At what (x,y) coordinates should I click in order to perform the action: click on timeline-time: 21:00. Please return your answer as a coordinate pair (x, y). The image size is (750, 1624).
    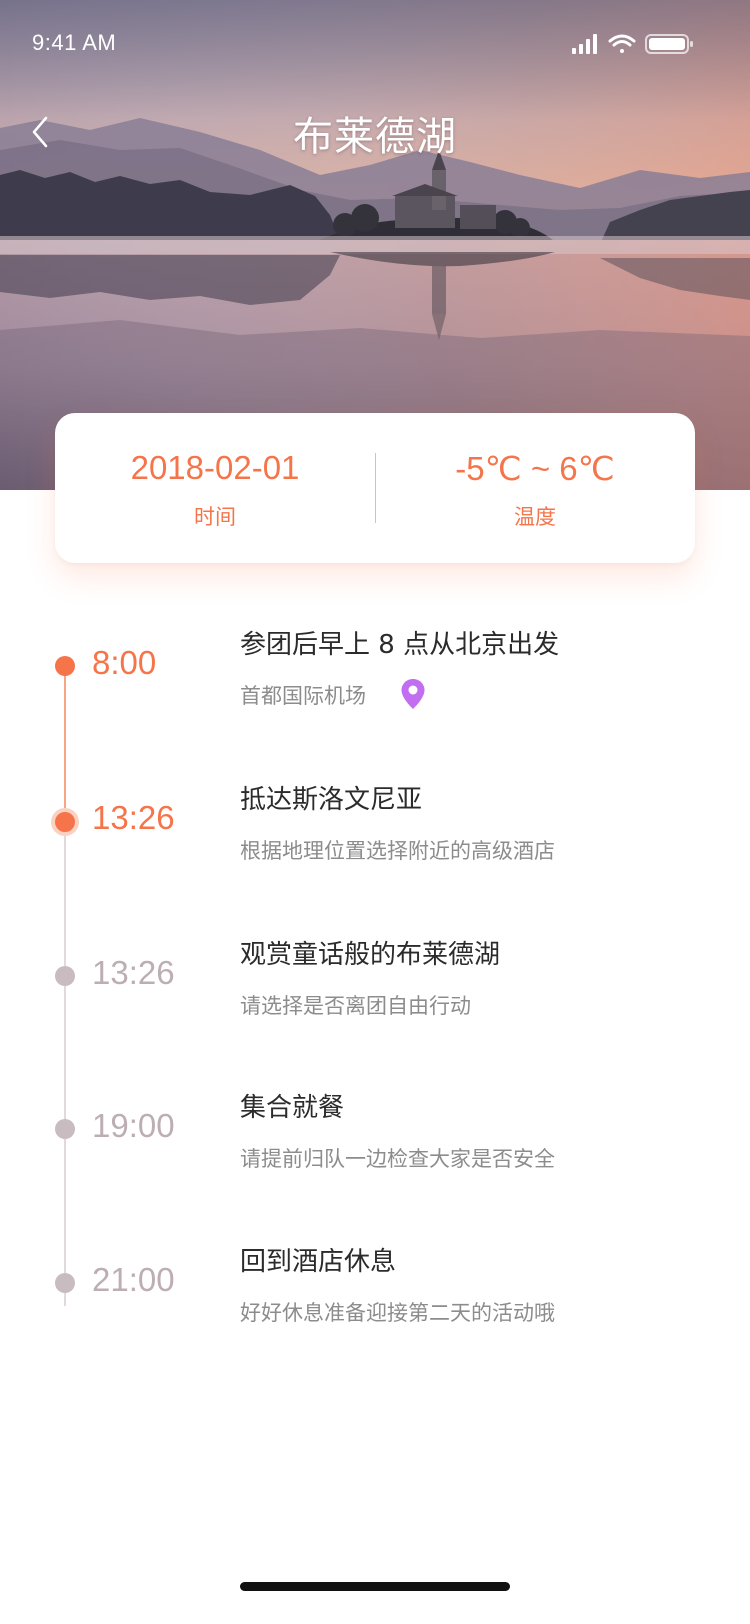
    Looking at the image, I should click on (133, 1279).